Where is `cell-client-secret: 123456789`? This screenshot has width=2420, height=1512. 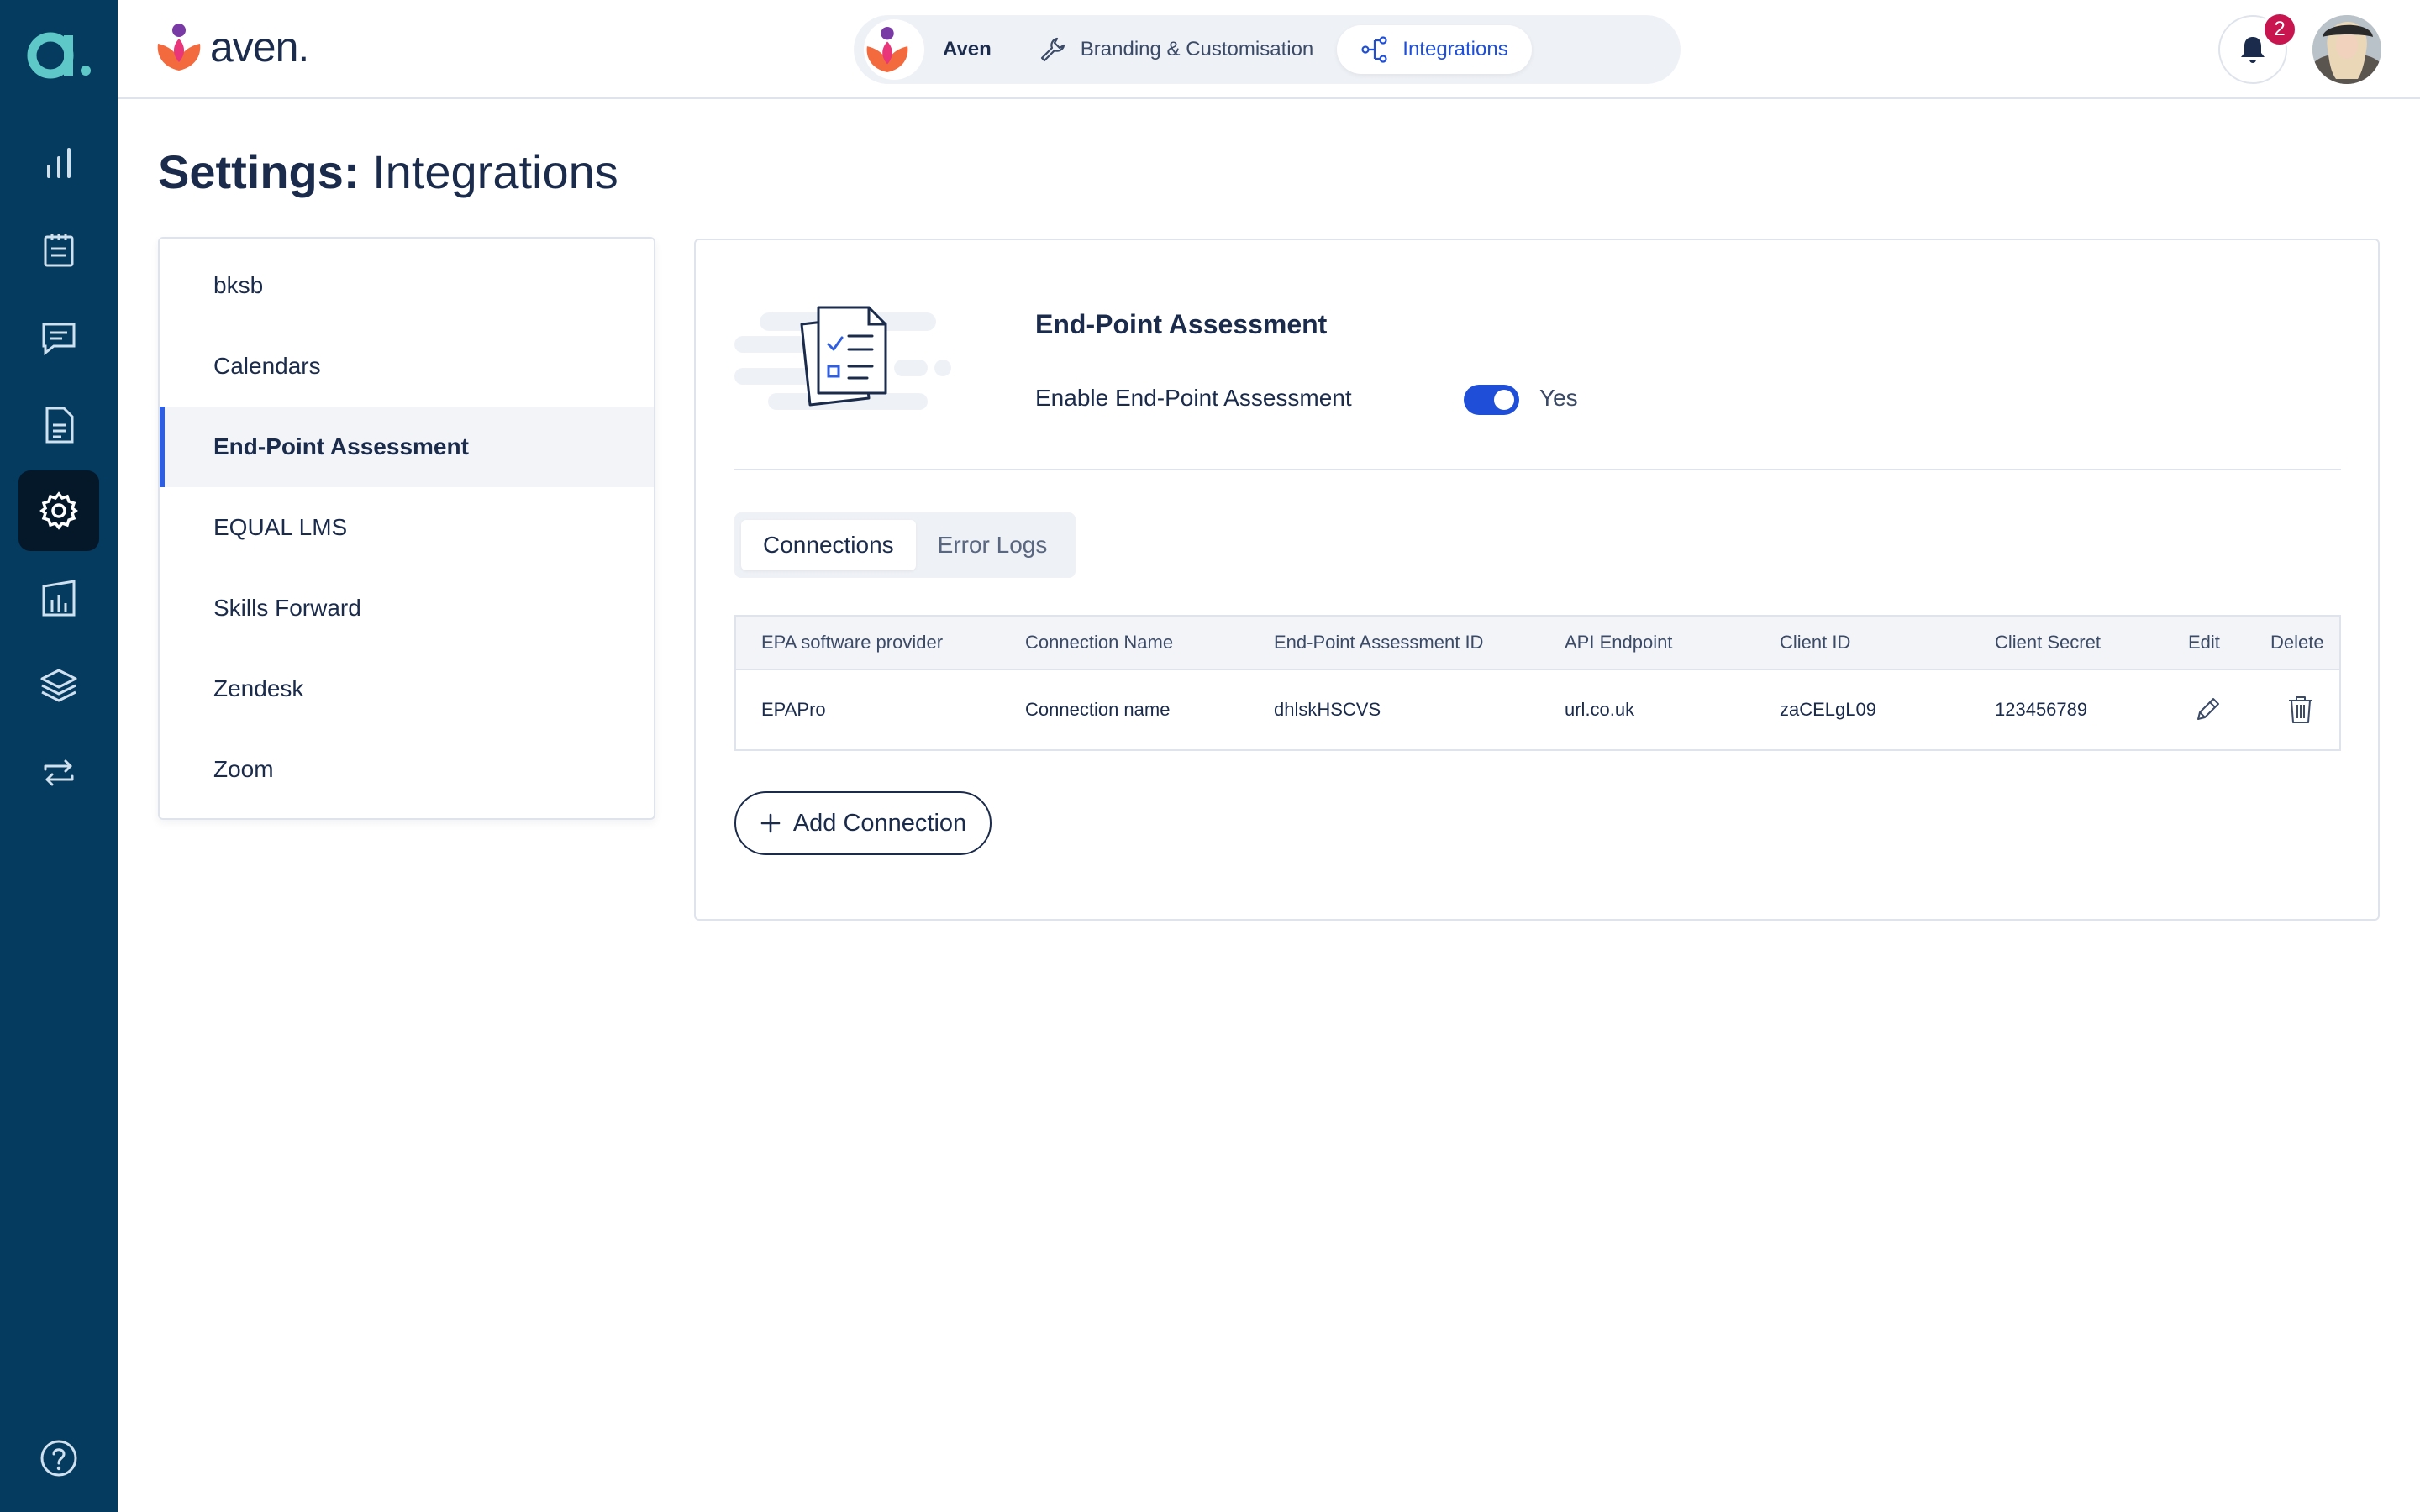 cell-client-secret: 123456789 is located at coordinates (2042, 709).